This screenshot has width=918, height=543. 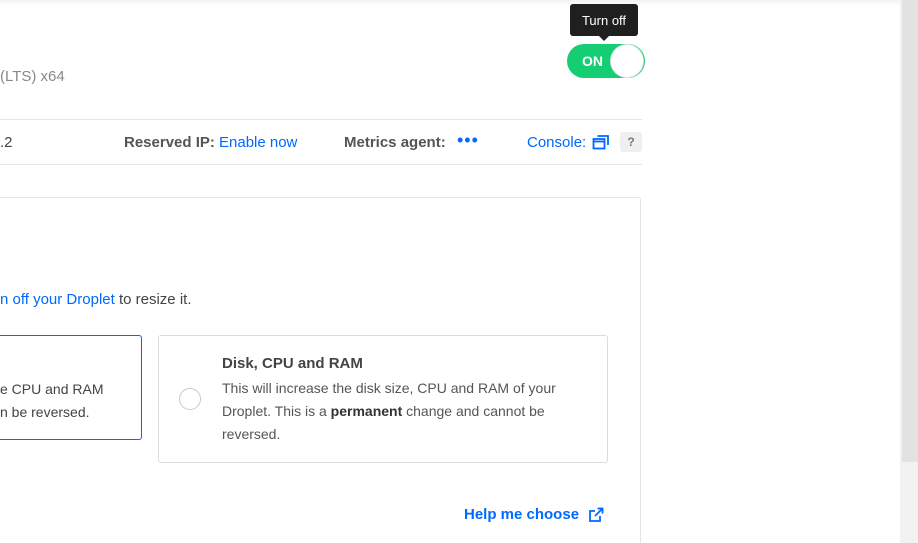 What do you see at coordinates (604, 38) in the screenshot?
I see `tooltip-arrow` at bounding box center [604, 38].